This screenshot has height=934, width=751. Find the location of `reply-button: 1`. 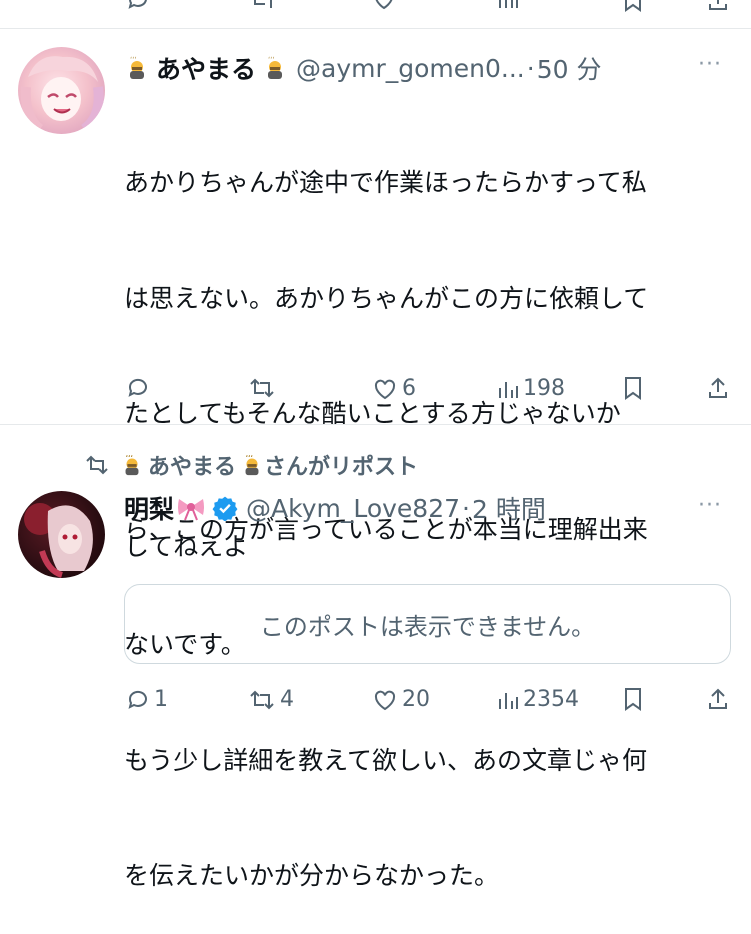

reply-button: 1 is located at coordinates (147, 699).